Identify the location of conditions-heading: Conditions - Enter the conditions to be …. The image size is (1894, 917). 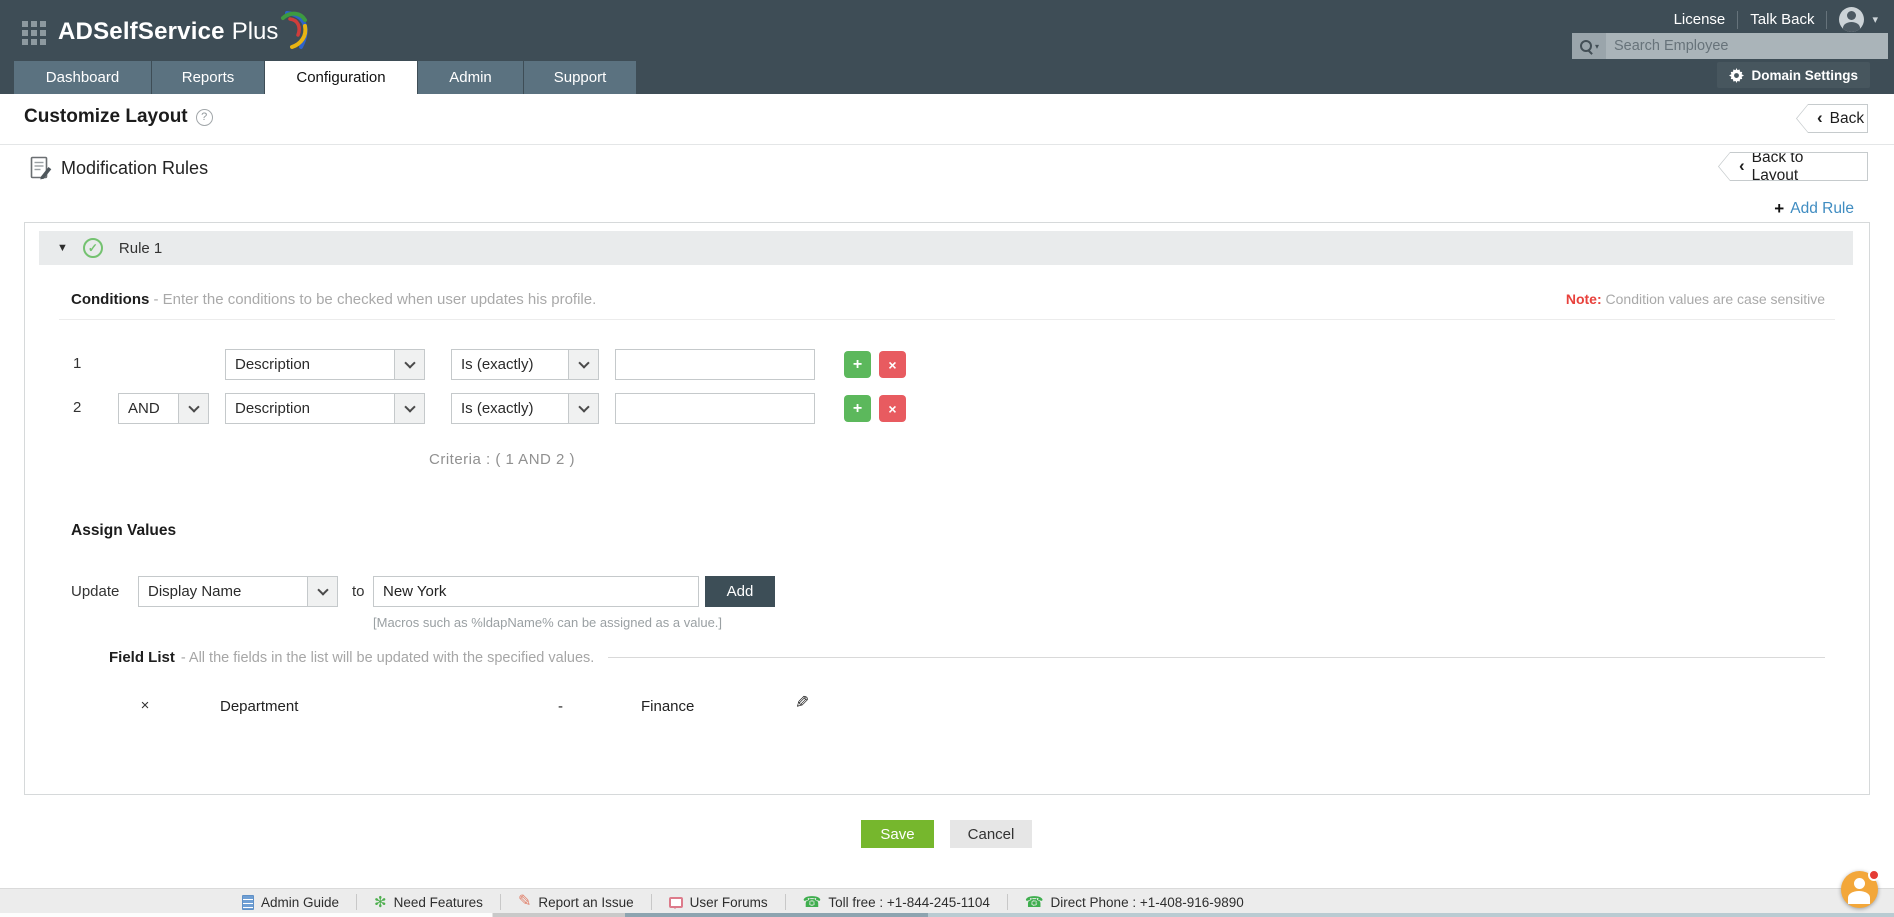
(334, 299).